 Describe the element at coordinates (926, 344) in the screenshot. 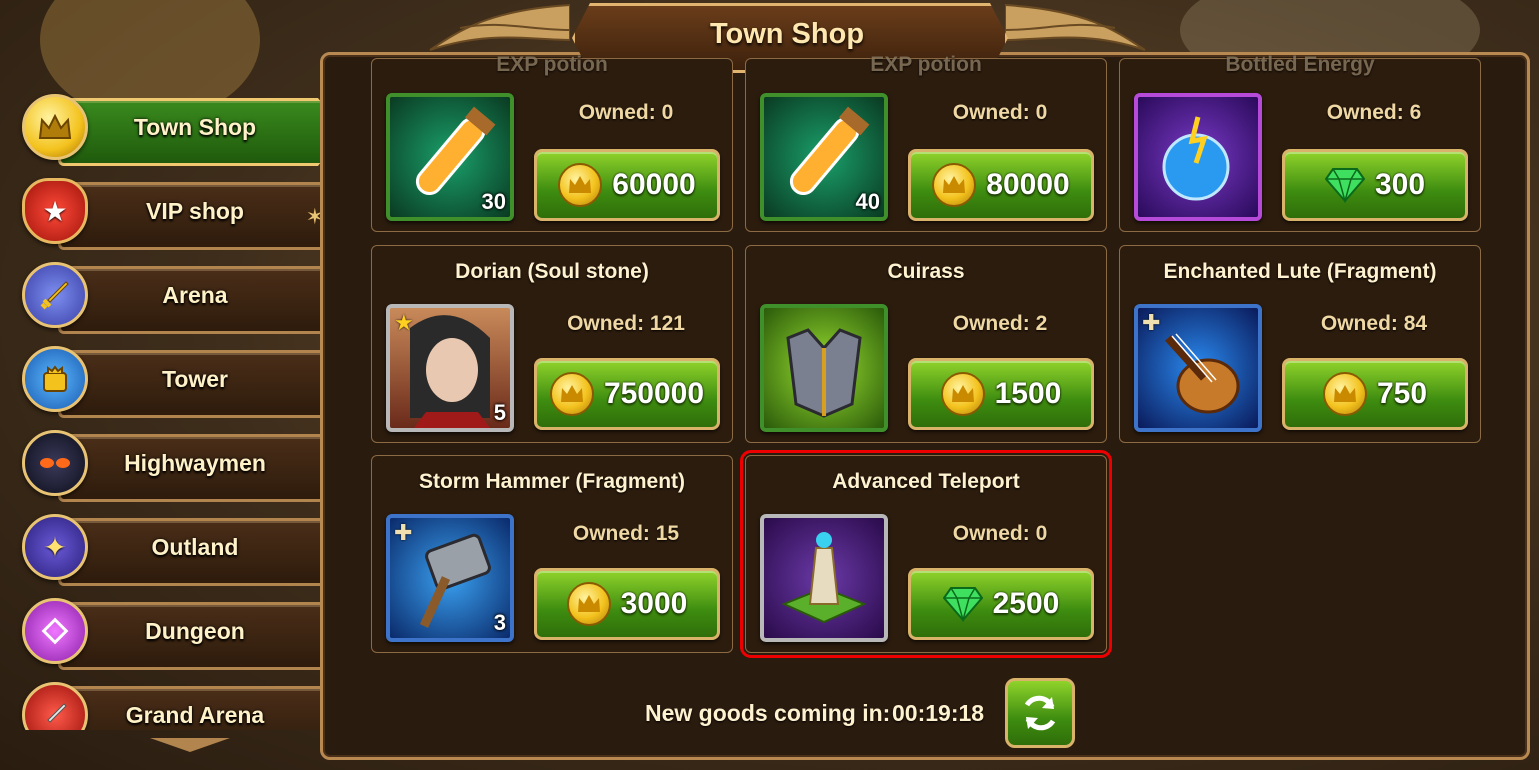

I see `shop-item-card: Cuirass Owned: 2 1500` at that location.